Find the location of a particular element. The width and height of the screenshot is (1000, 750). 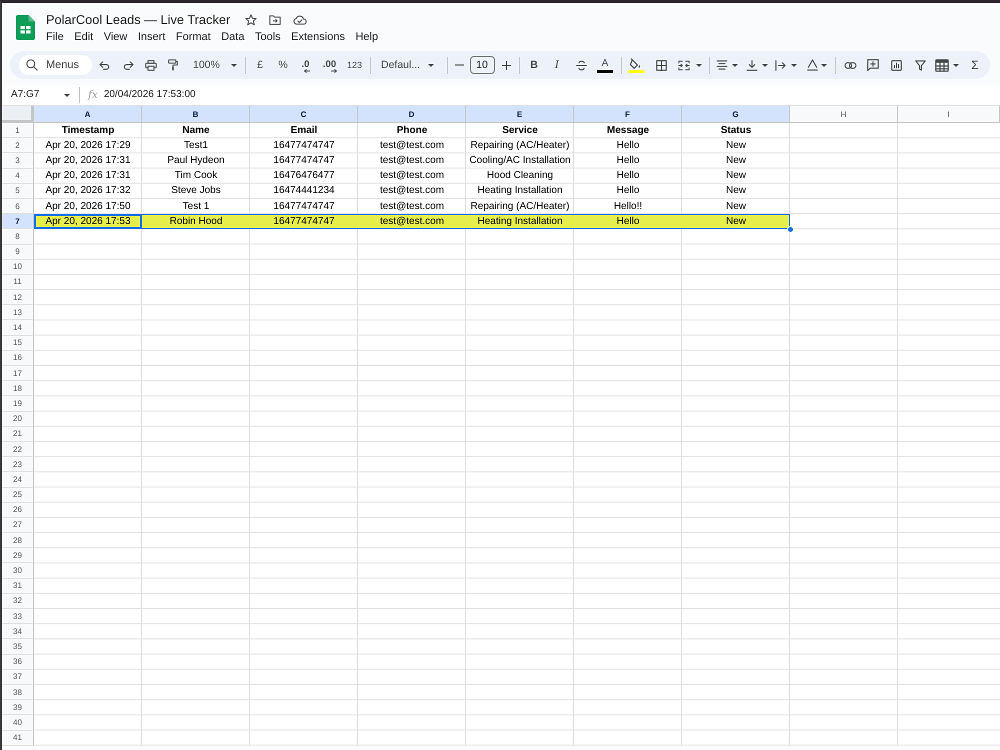

row-header: 24 is located at coordinates (18, 480).